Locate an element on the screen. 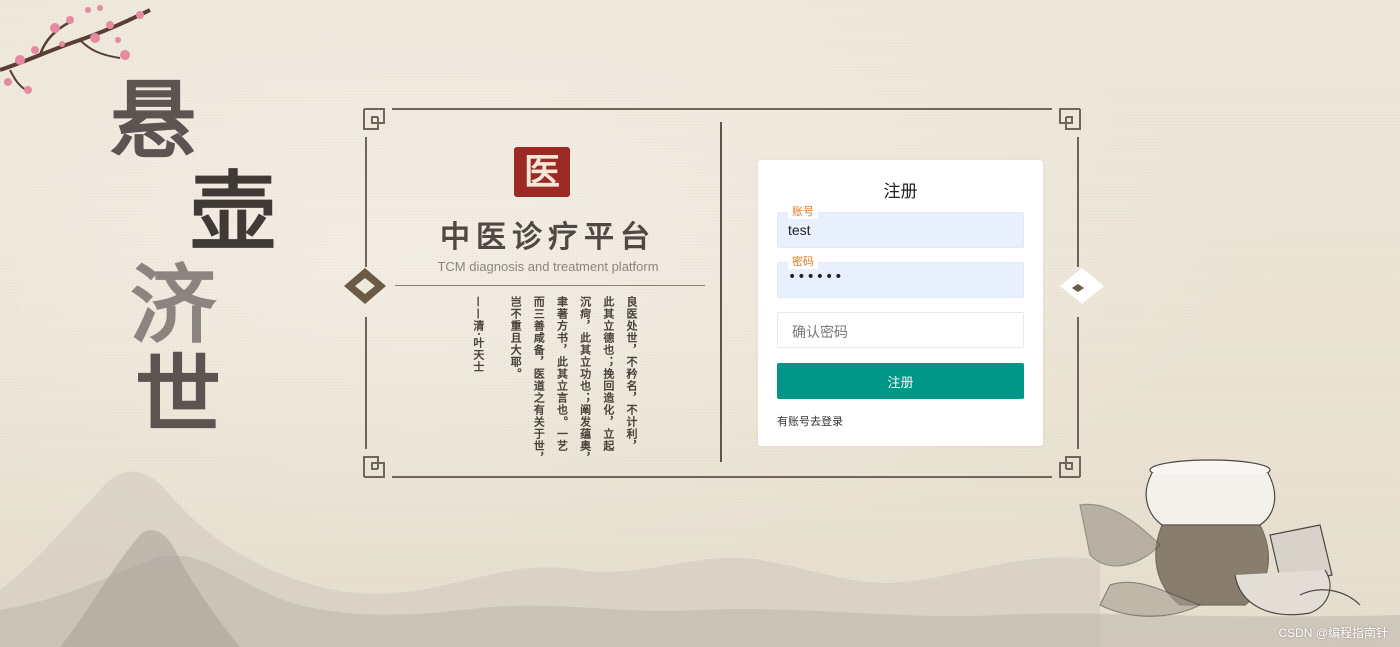 The width and height of the screenshot is (1400, 647). poem-column: 聿著方书，此其立言也。一艺 is located at coordinates (562, 374).